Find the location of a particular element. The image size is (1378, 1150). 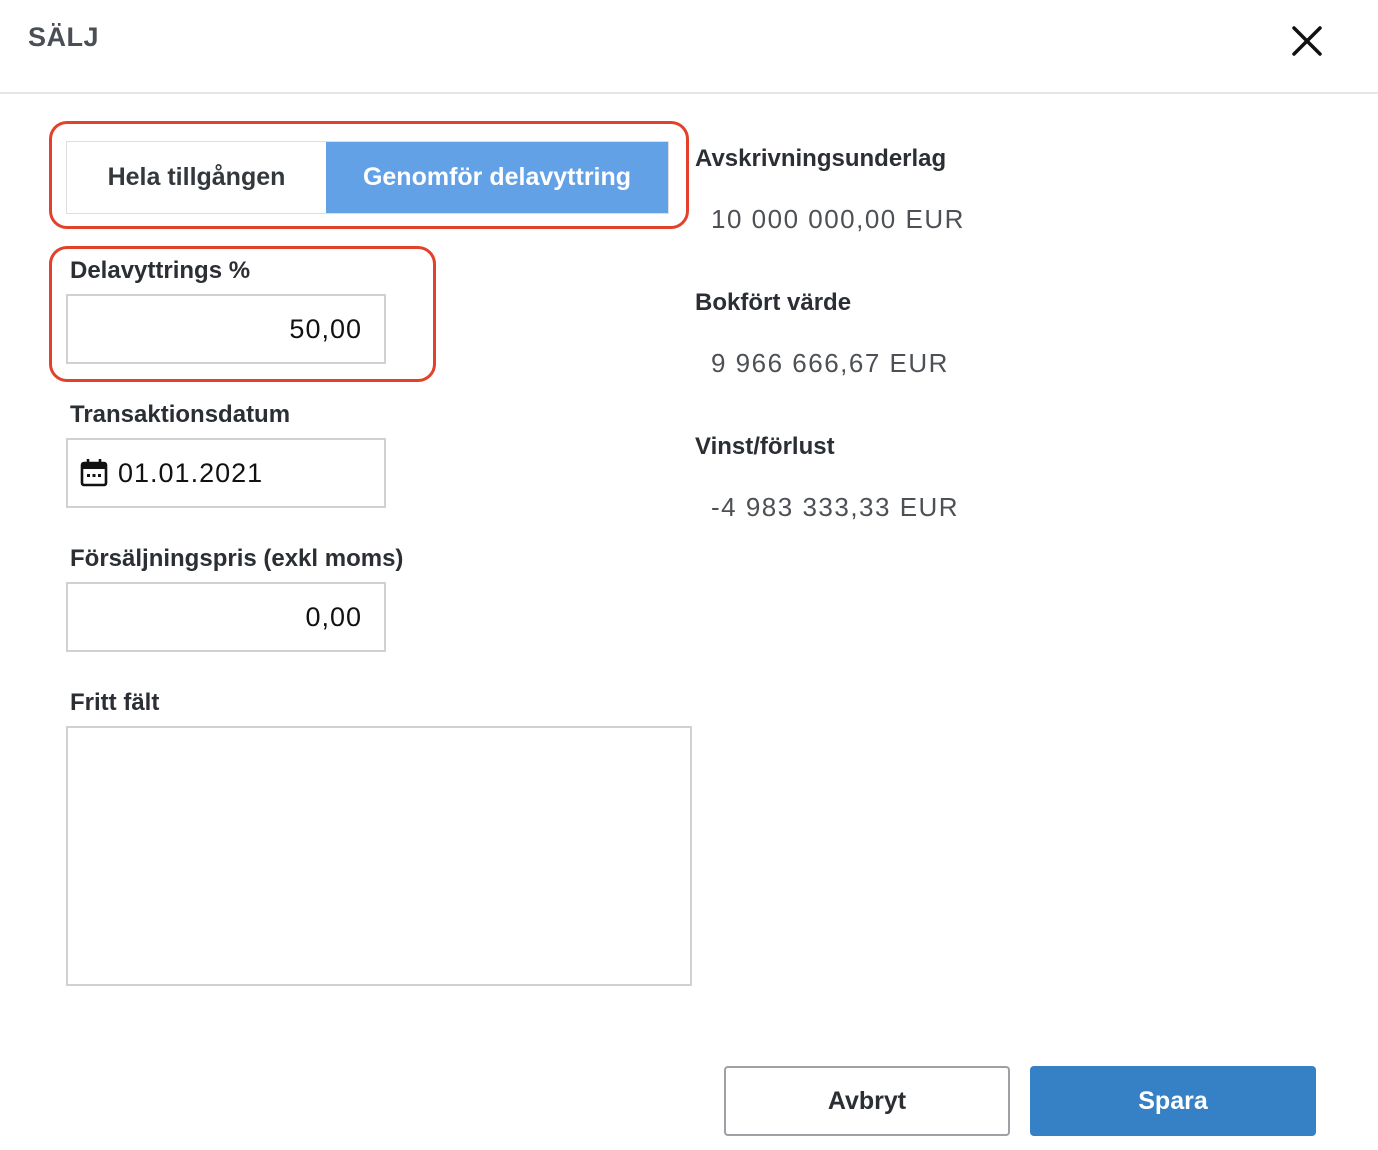

toggle-whole-asset: Hela tillgången is located at coordinates (196, 177).